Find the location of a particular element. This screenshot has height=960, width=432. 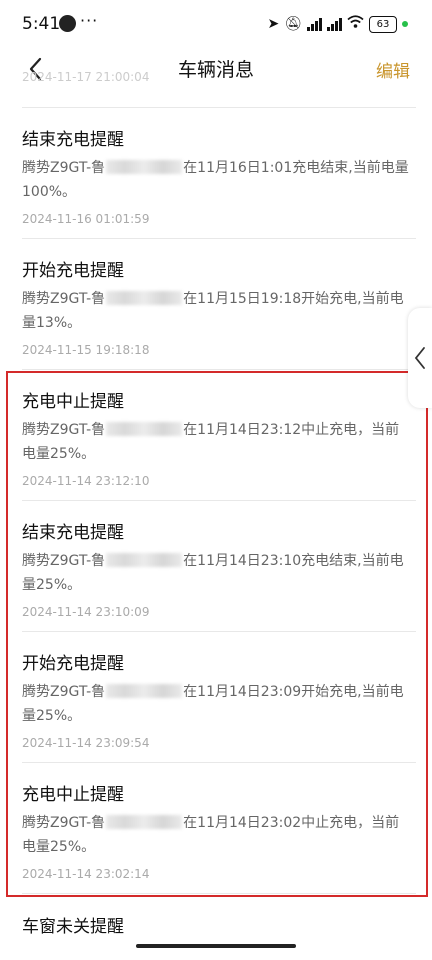

chevron-left-icon is located at coordinates (419, 358).